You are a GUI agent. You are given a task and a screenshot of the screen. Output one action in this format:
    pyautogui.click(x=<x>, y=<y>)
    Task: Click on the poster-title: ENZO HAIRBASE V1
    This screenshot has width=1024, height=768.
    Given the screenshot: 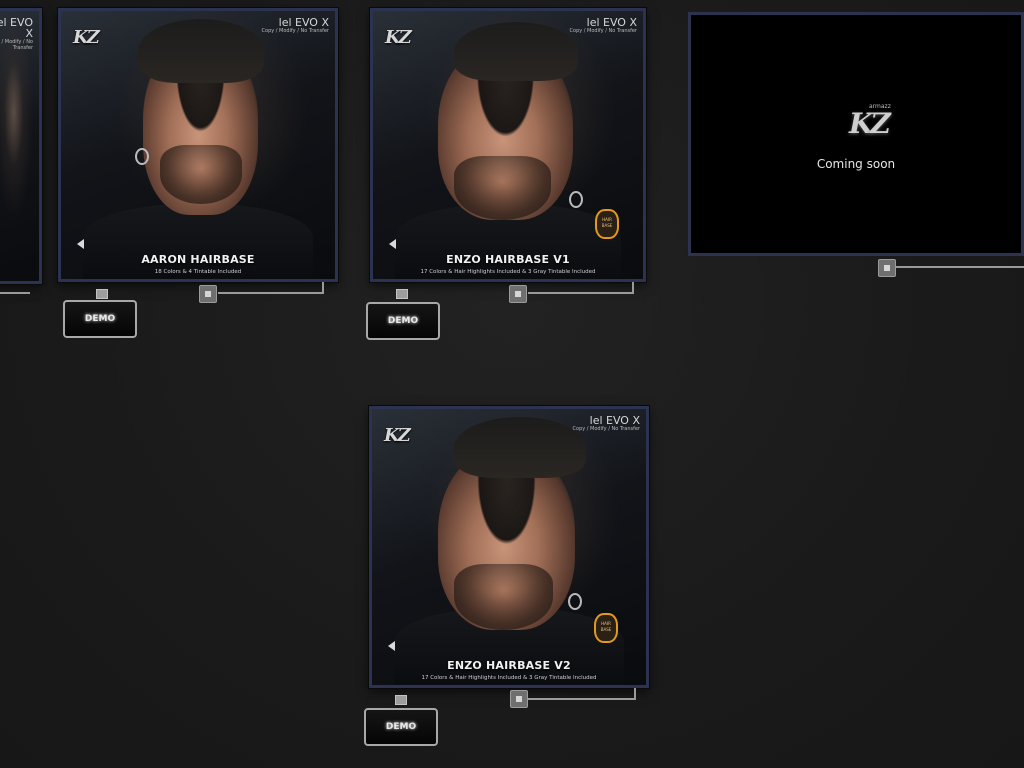 What is the action you would take?
    pyautogui.click(x=508, y=259)
    